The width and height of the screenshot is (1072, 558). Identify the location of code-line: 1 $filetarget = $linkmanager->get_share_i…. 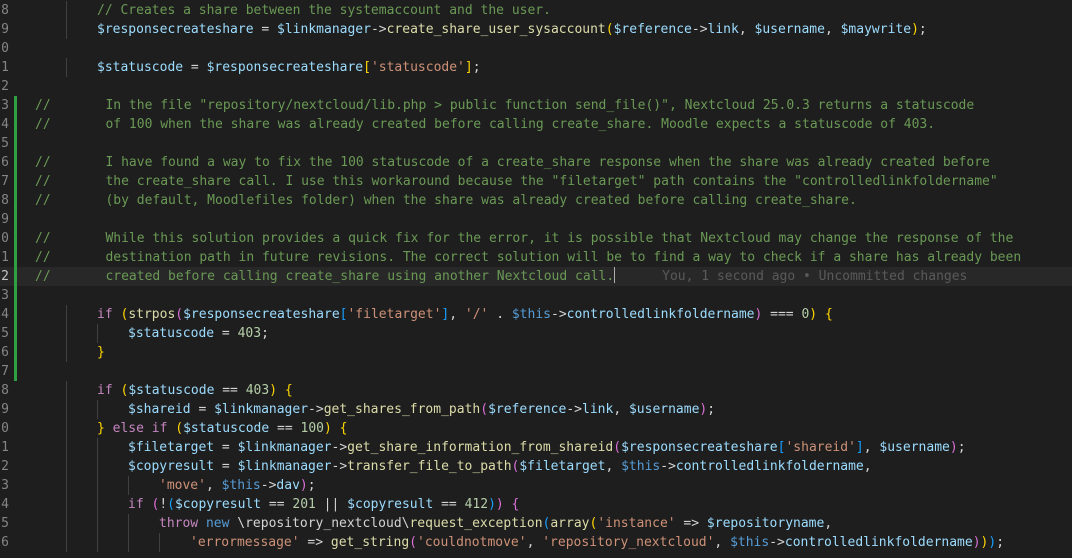
(536, 447).